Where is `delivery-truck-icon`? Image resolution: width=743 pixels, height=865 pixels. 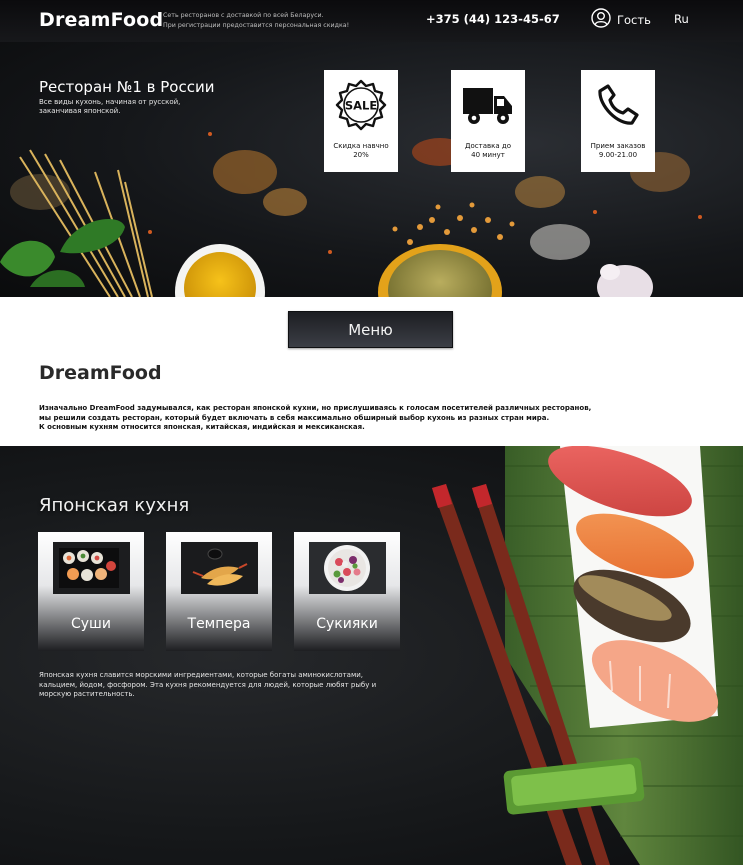
delivery-truck-icon is located at coordinates (488, 105).